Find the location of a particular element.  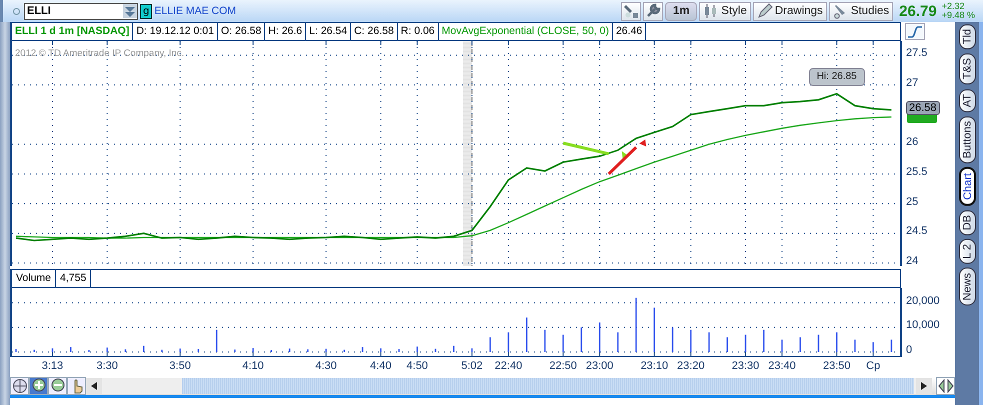

axis-label: 23:20 is located at coordinates (691, 366).